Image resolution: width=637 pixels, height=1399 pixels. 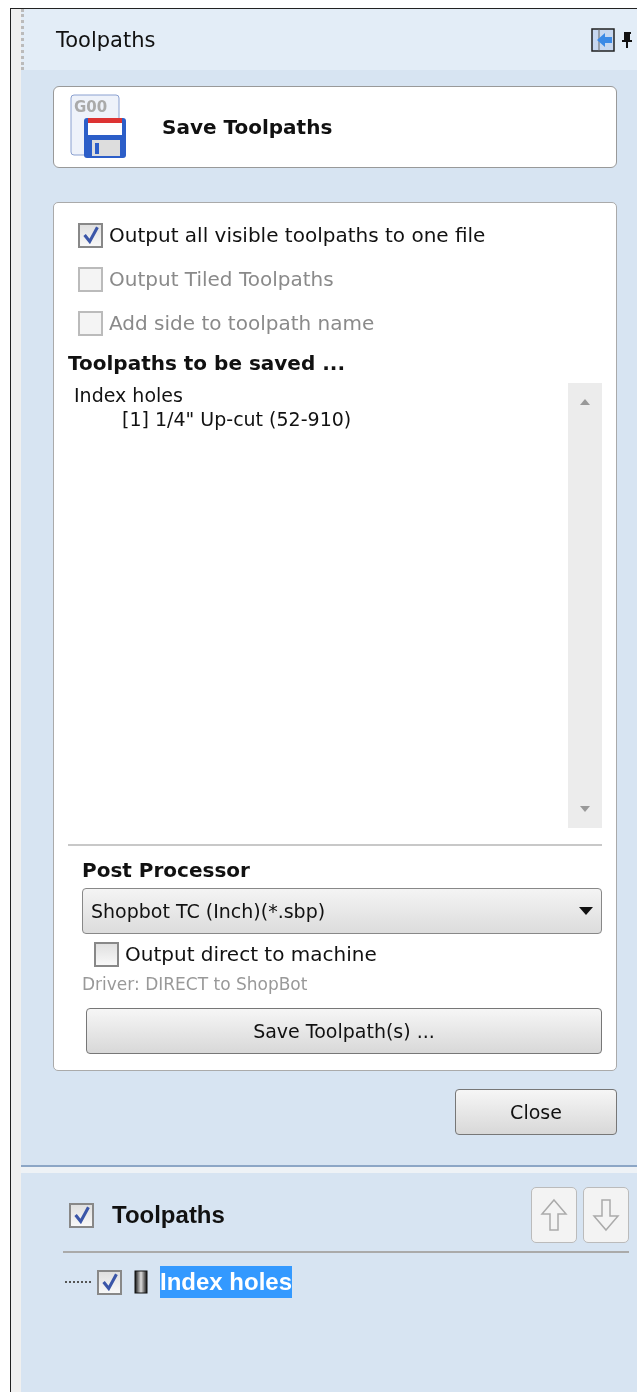 What do you see at coordinates (586, 911) in the screenshot?
I see `dropdown-caret-icon` at bounding box center [586, 911].